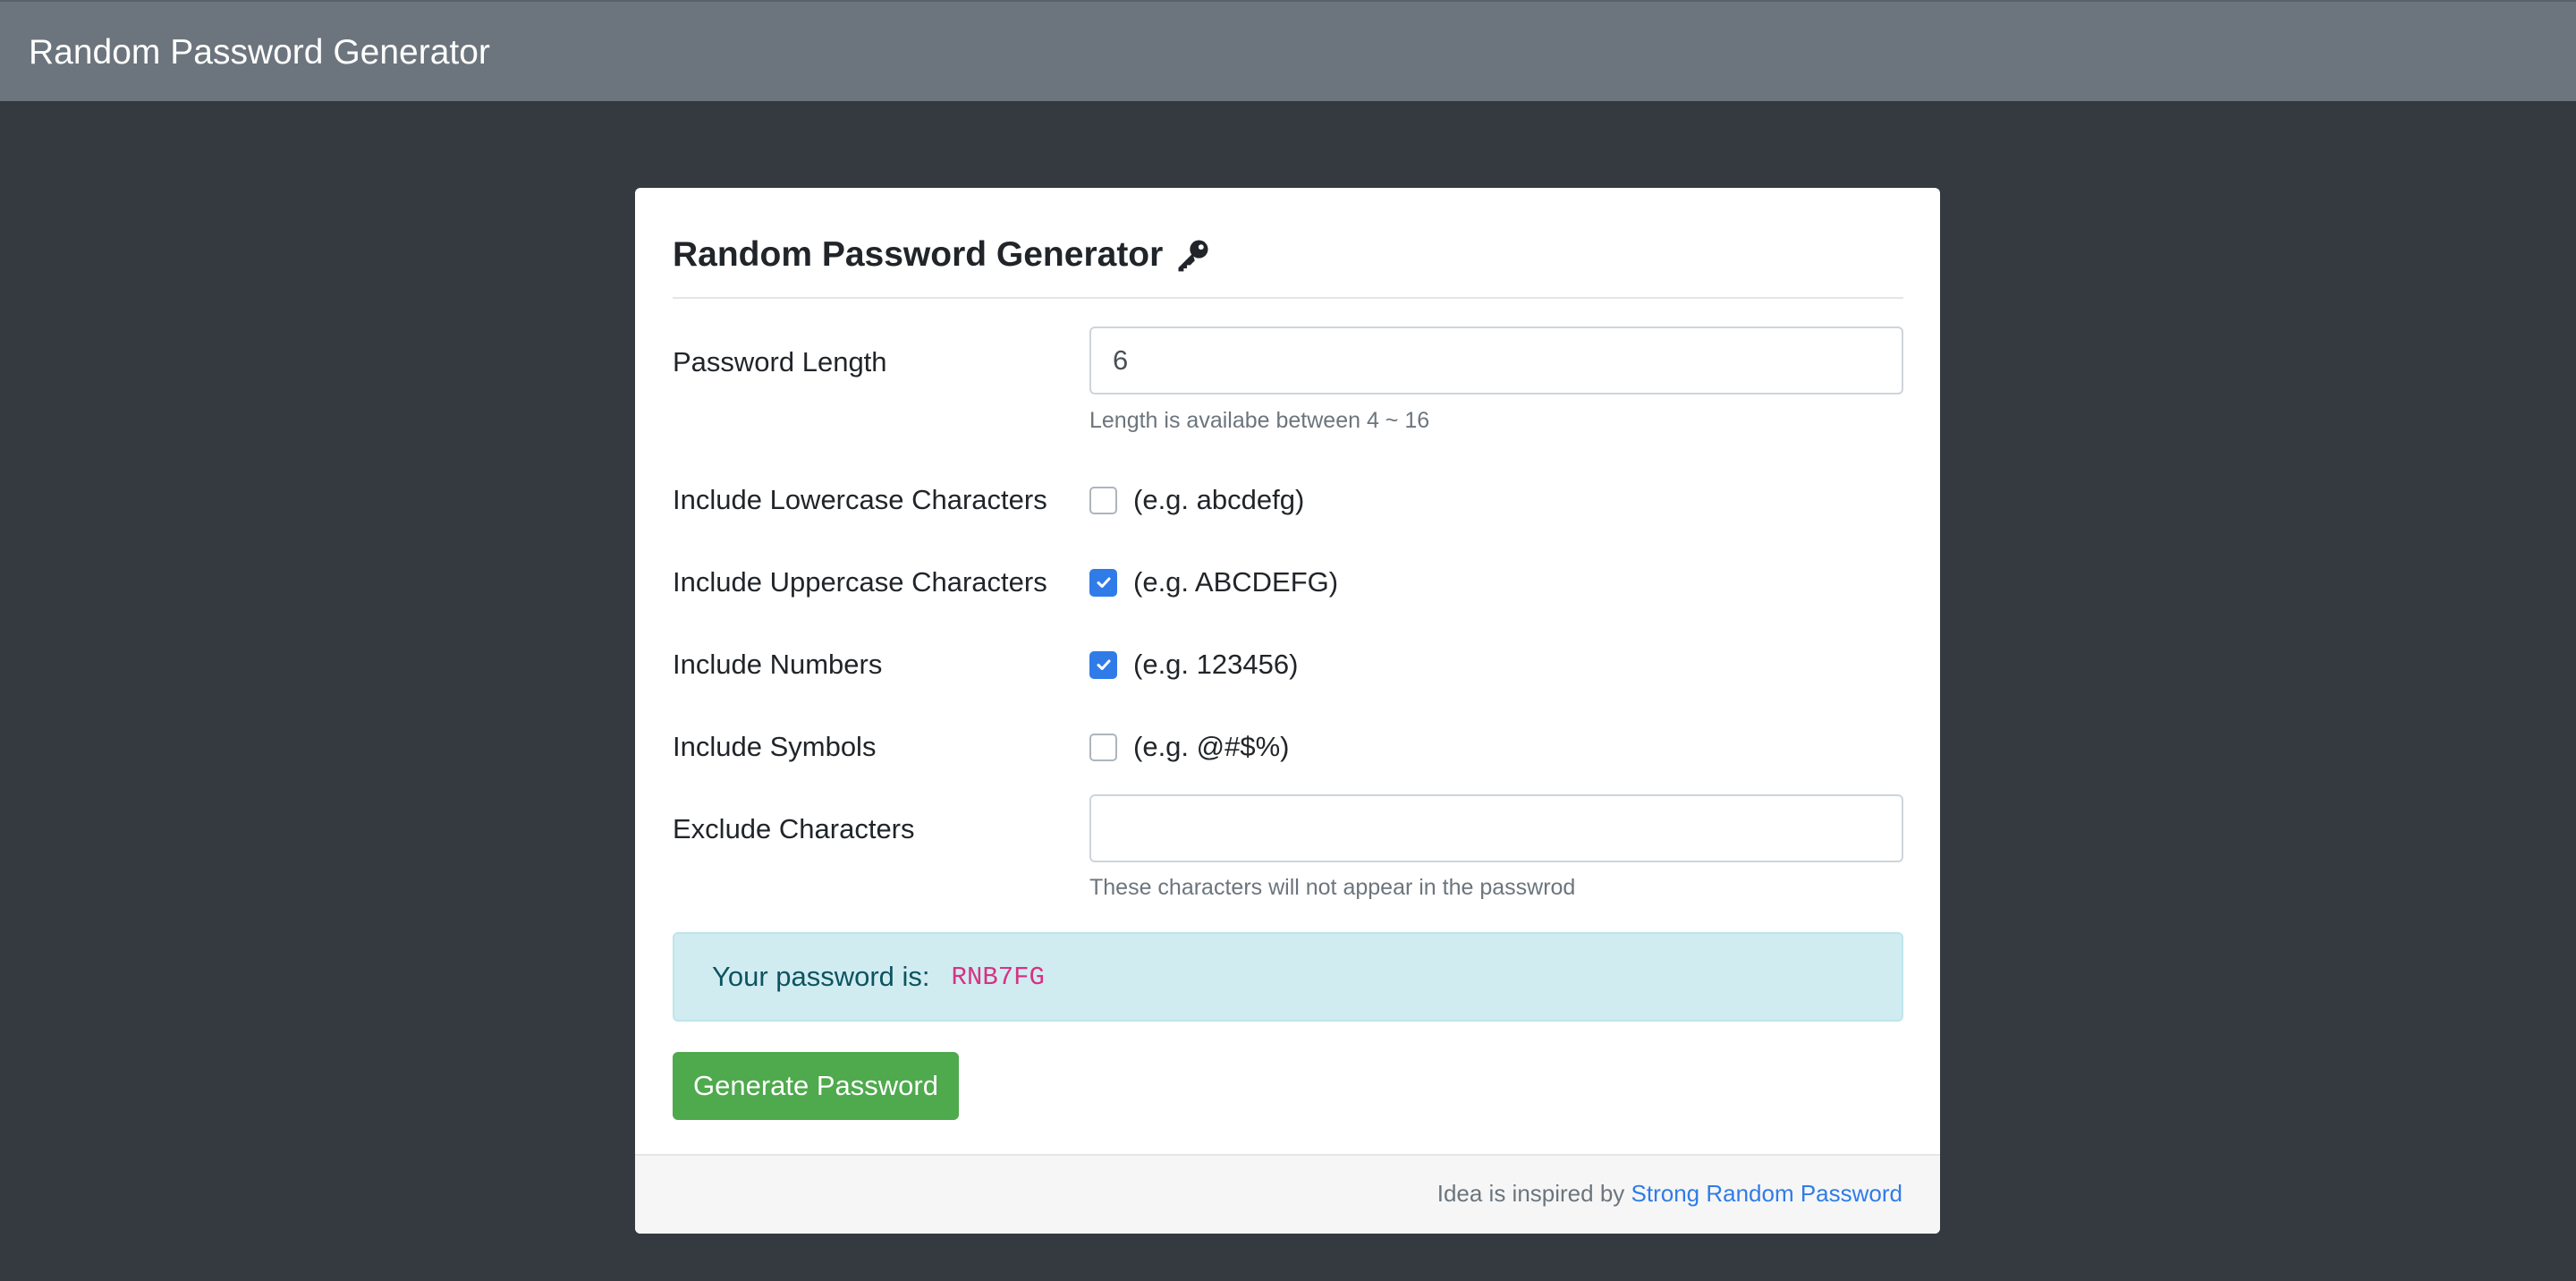 The height and width of the screenshot is (1281, 2576). What do you see at coordinates (1288, 977) in the screenshot?
I see `password-result-alert: Your password is: RNB7FG` at bounding box center [1288, 977].